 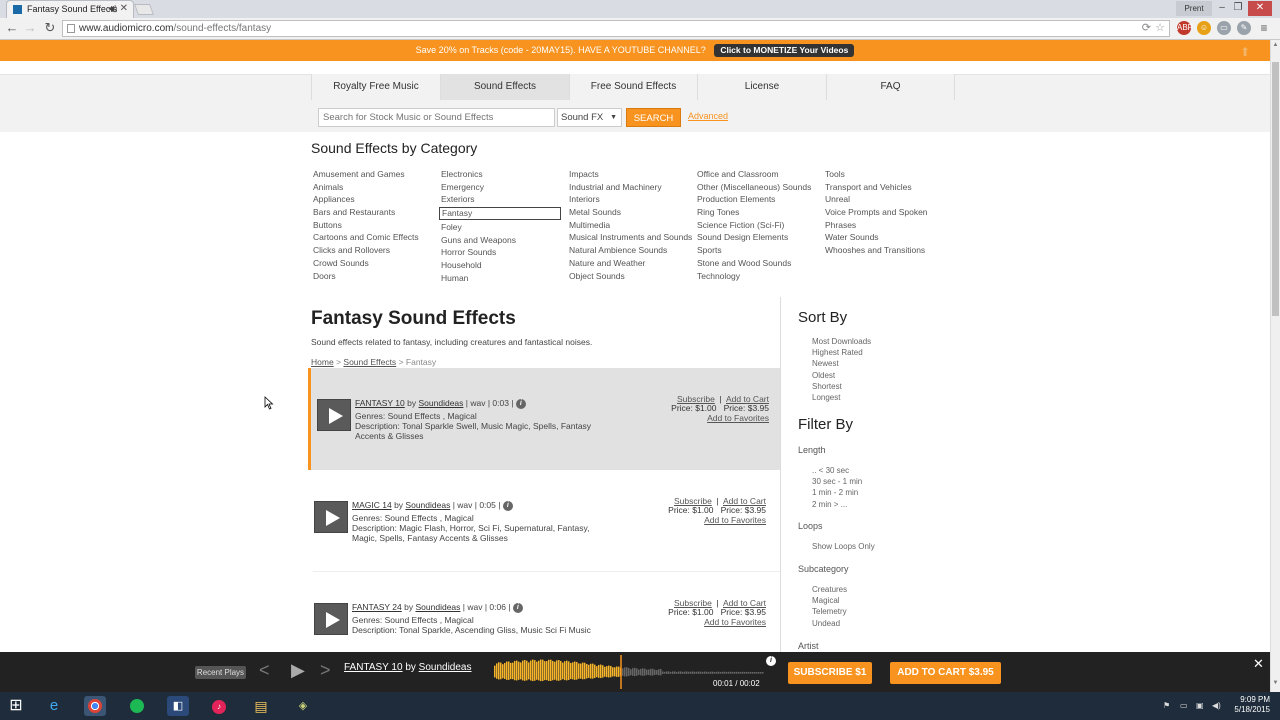 I want to click on player-subscribe-button: SUBSCRIBE $1, so click(x=830, y=673).